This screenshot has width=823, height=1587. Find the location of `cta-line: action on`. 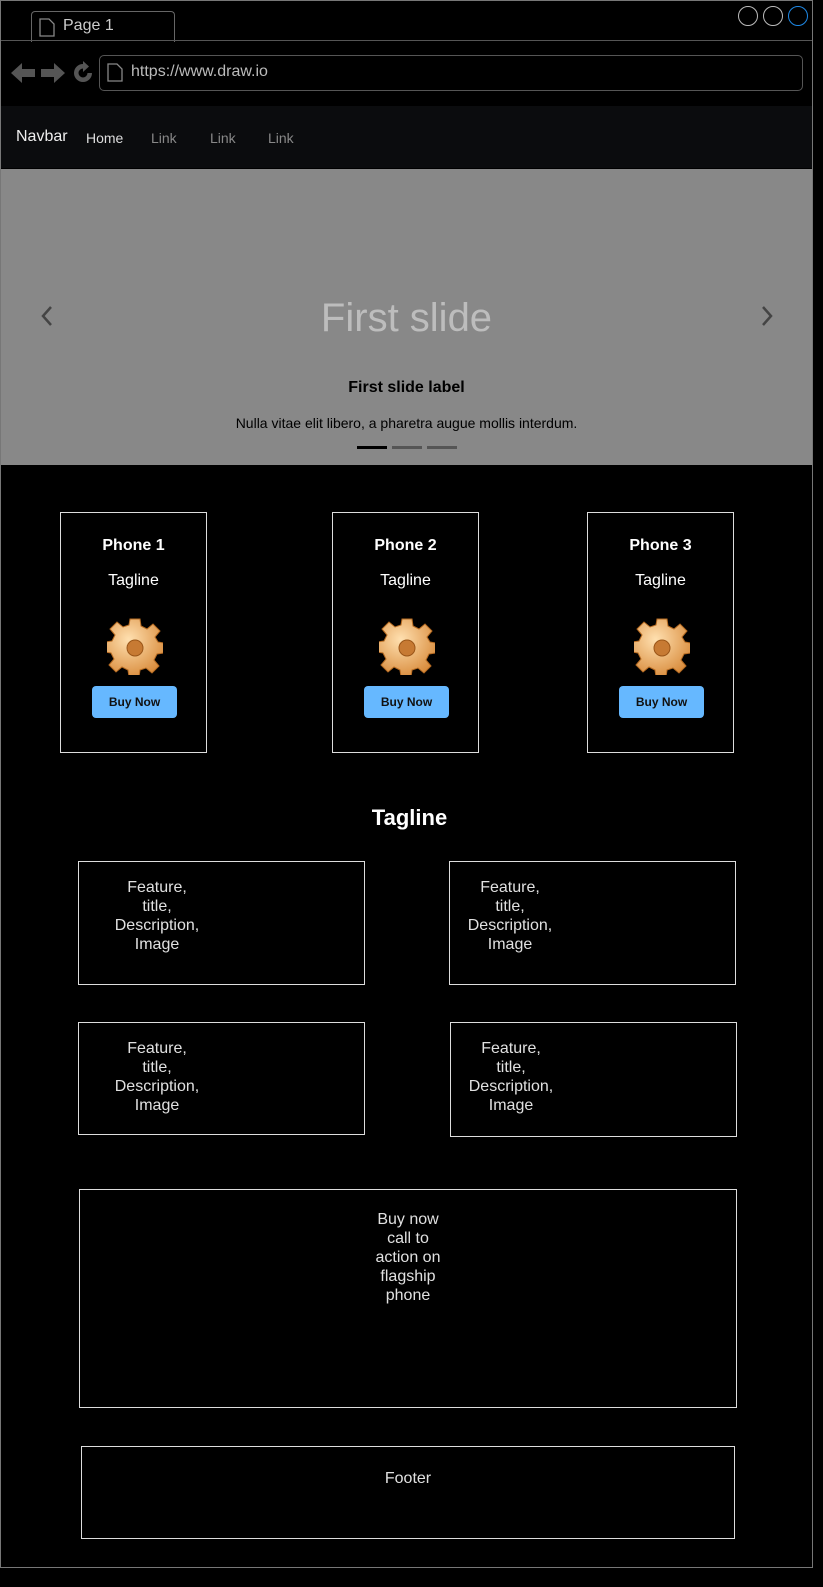

cta-line: action on is located at coordinates (408, 1257).